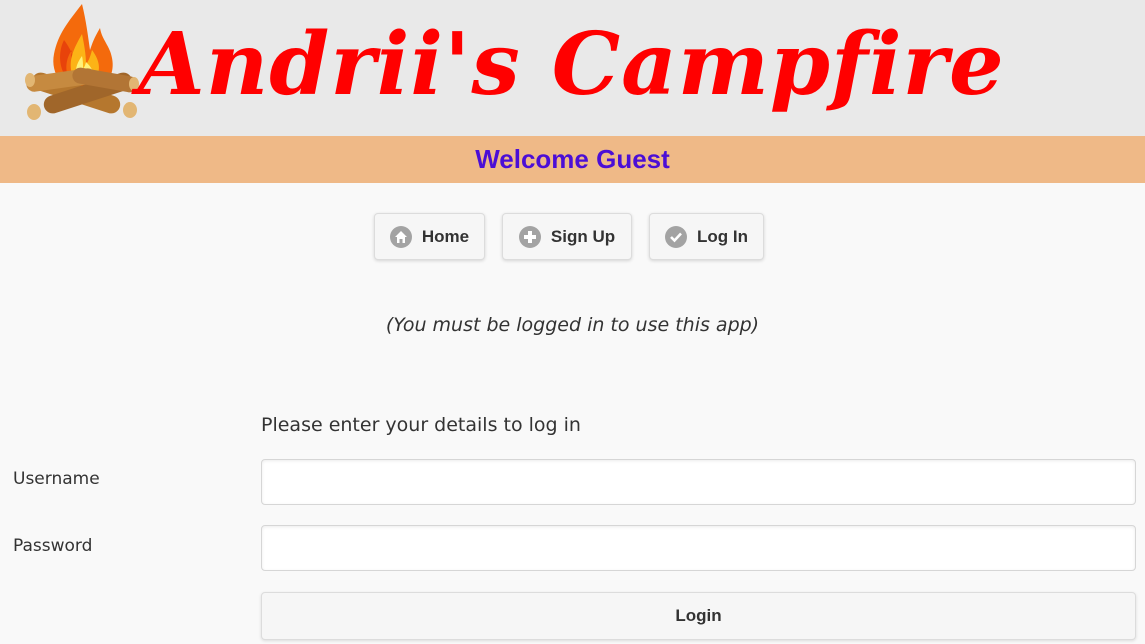  I want to click on username-label: Username, so click(56, 479).